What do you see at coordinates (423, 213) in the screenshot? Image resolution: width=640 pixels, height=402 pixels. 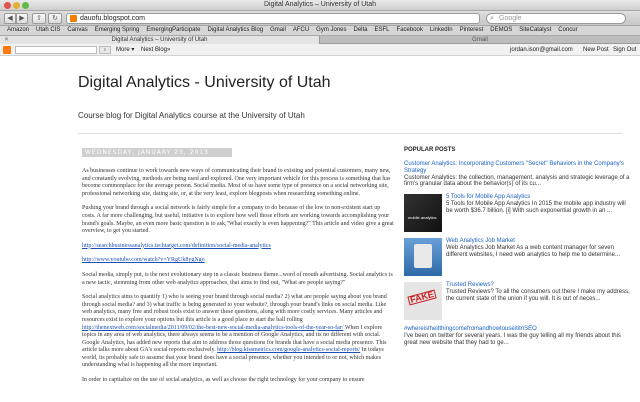 I see `mobile-analytics-thumbnail: mobile analytics` at bounding box center [423, 213].